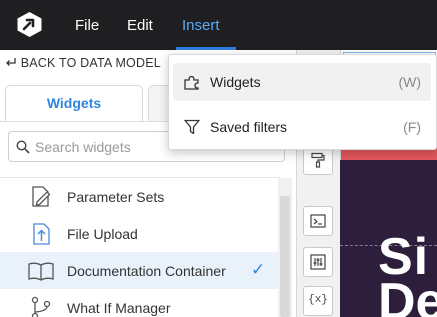 Image resolution: width=437 pixels, height=317 pixels. What do you see at coordinates (407, 295) in the screenshot?
I see `canvas-title-line-2: De` at bounding box center [407, 295].